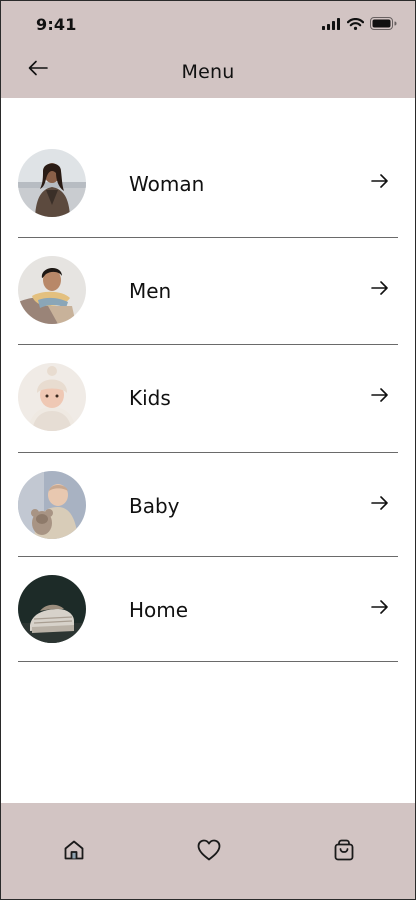  I want to click on menu-item-label: Kids, so click(150, 398).